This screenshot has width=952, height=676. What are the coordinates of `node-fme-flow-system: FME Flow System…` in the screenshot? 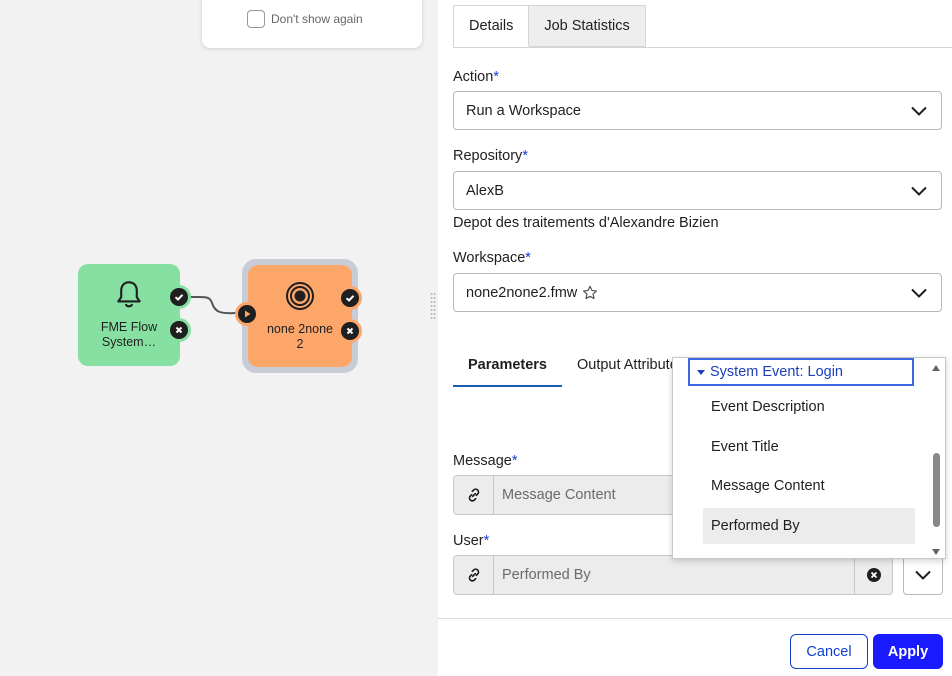 It's located at (129, 315).